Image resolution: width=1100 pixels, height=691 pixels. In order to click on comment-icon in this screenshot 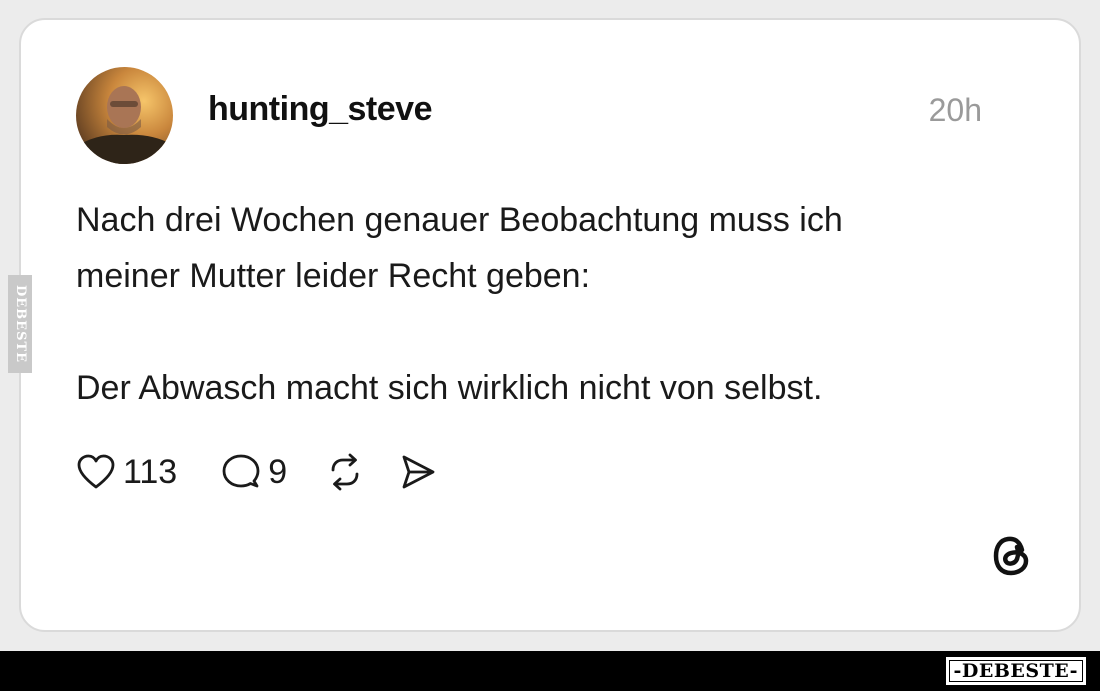, I will do `click(241, 472)`.